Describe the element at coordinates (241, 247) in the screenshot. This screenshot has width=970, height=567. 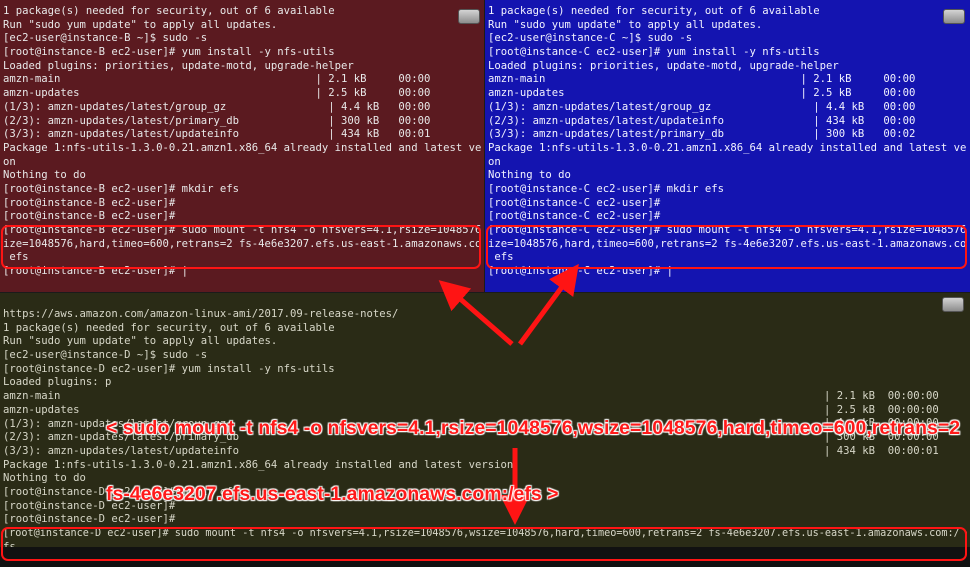
I see `highlight-box-mount-b` at that location.